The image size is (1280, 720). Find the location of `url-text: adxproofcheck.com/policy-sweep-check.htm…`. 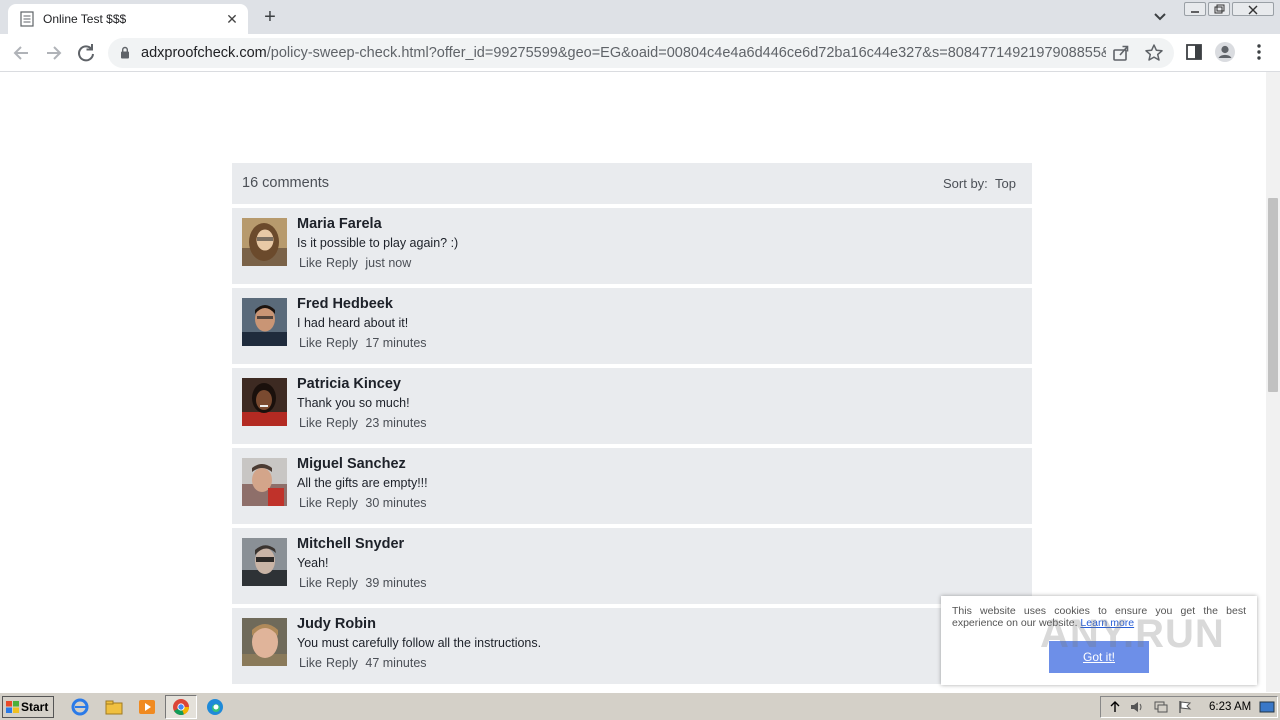

url-text: adxproofcheck.com/policy-sweep-check.htm… is located at coordinates (623, 53).